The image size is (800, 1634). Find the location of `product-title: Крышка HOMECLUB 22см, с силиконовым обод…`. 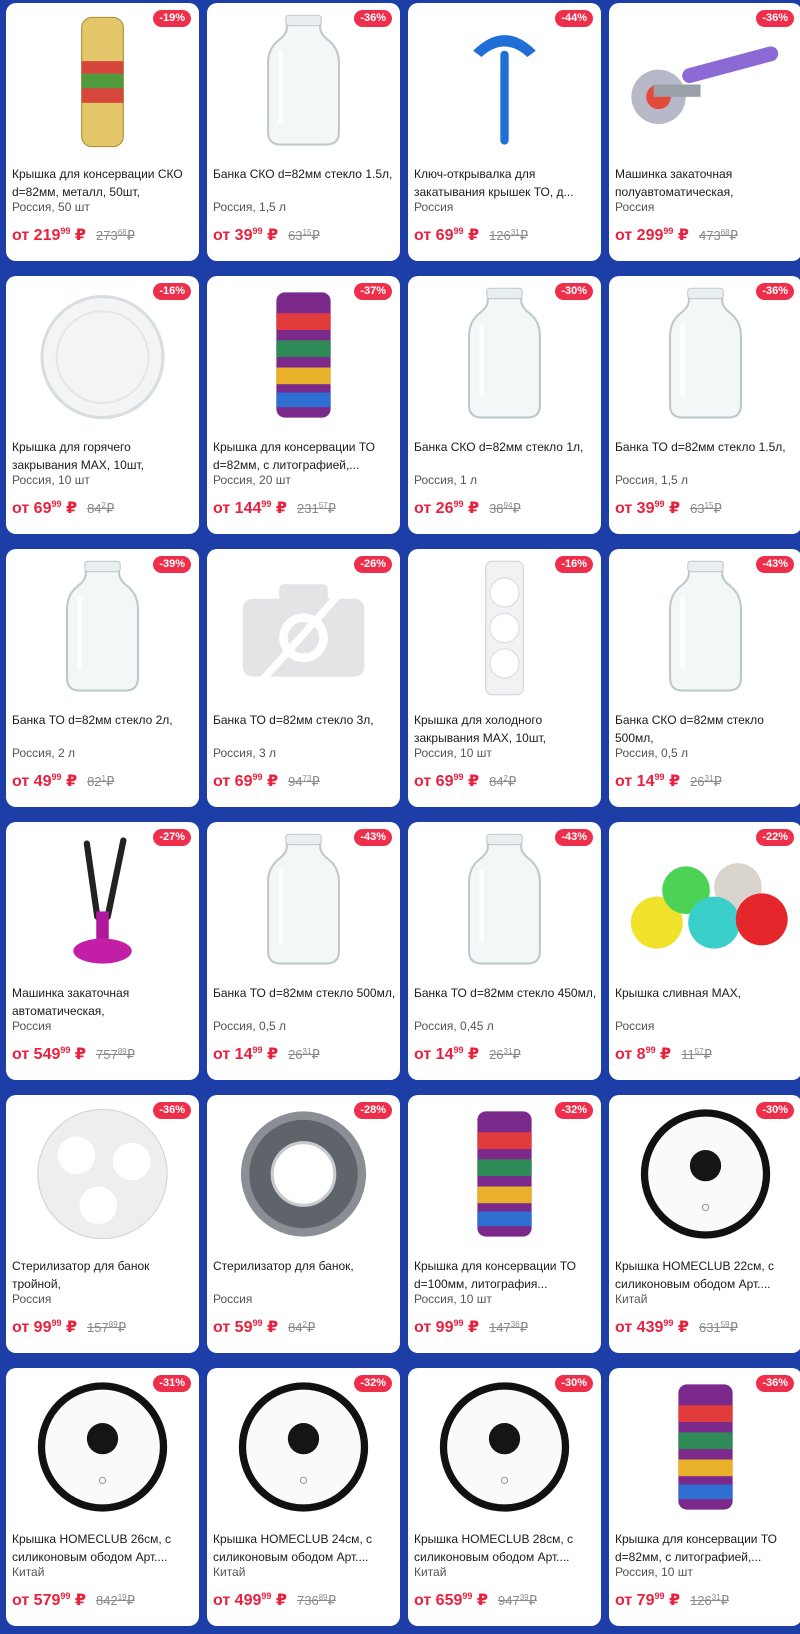

product-title: Крышка HOMECLUB 22см, с силиконовым обод… is located at coordinates (706, 1275).